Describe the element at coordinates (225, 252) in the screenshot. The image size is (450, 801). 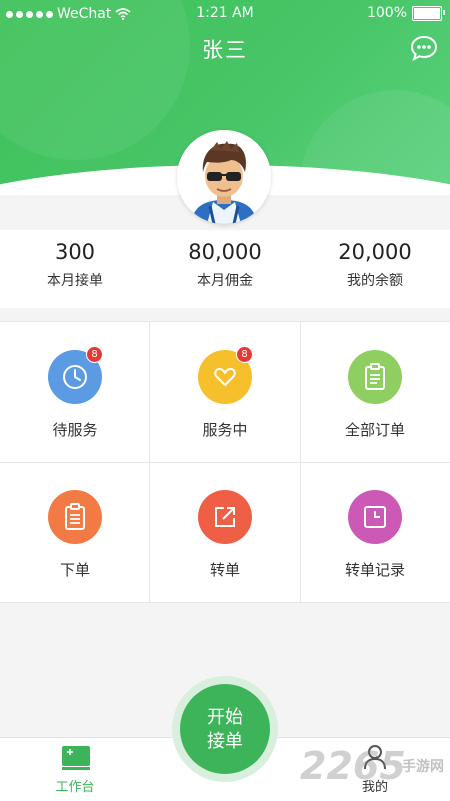
I see `stat-value: 80,000` at that location.